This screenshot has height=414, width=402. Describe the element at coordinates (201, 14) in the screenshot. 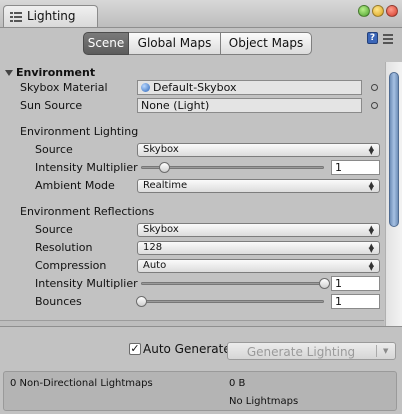

I see `window-tab-strip: Lighting` at that location.